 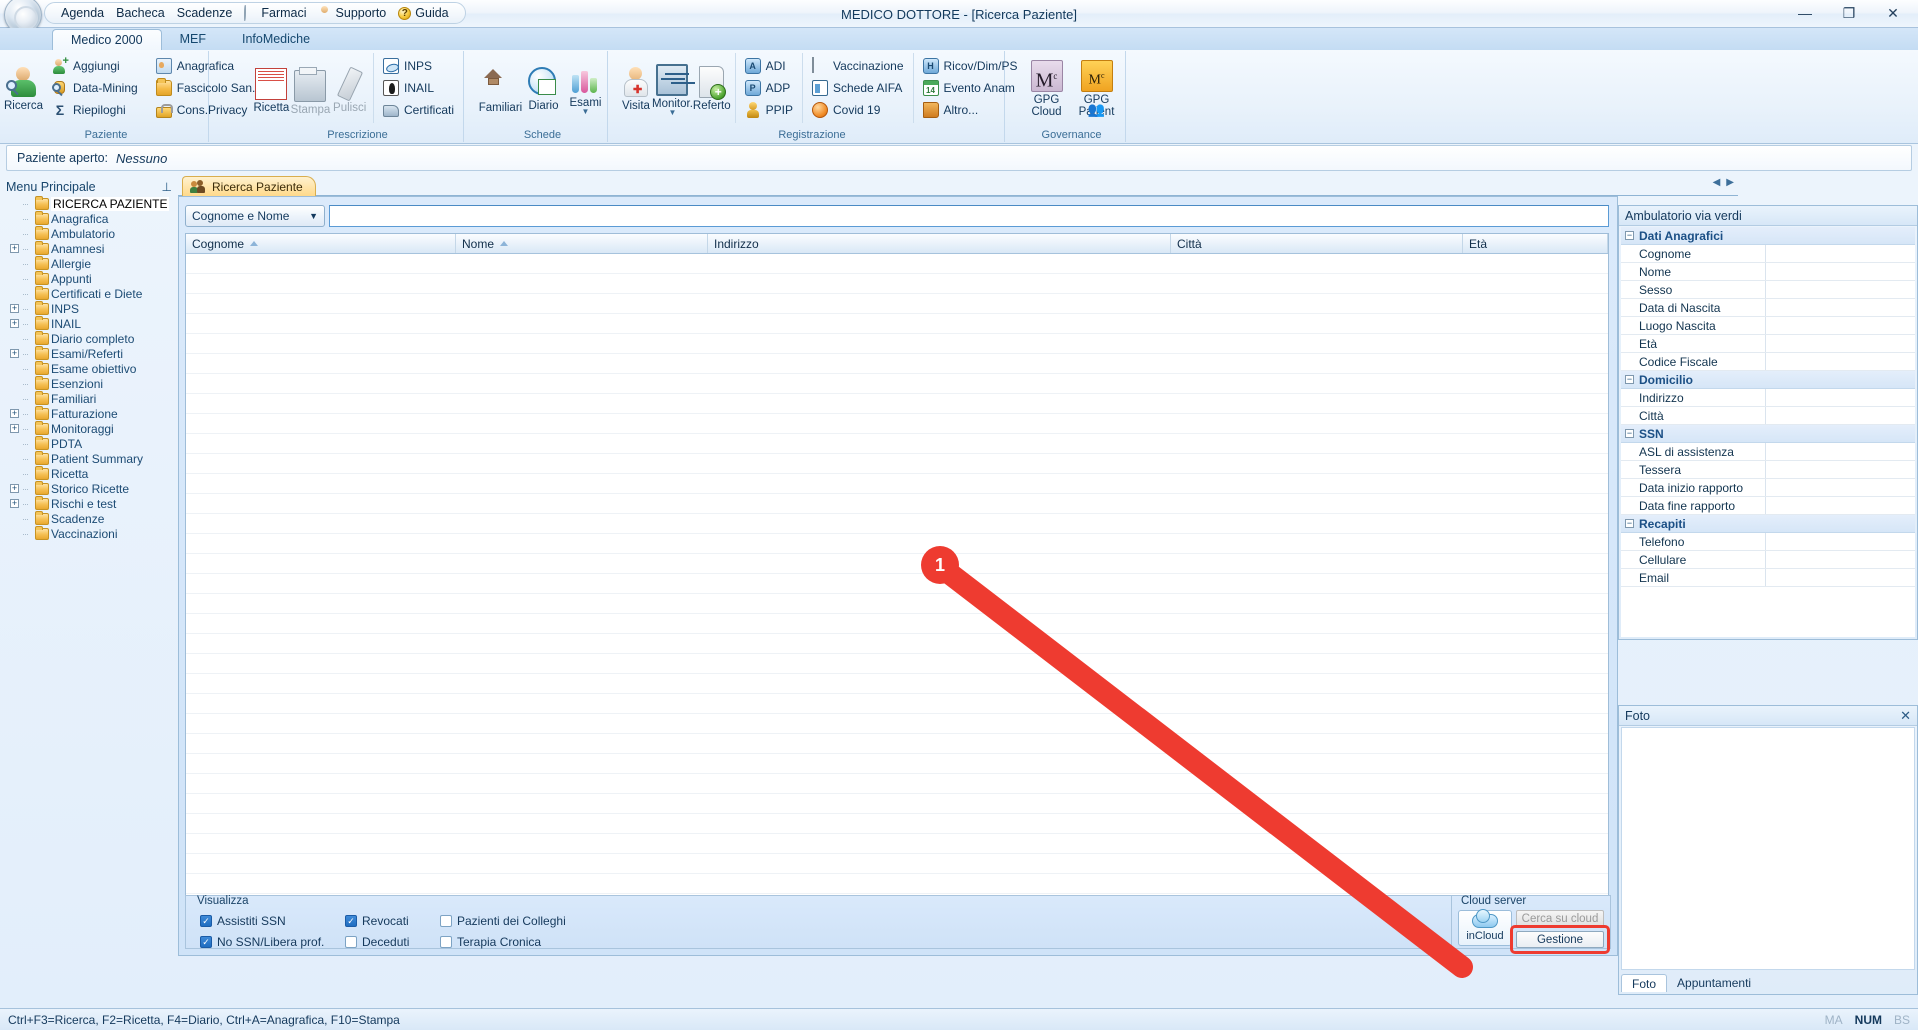 I want to click on sidebar-item-certificati-e-diete: ··· Certificati e Diete, so click(x=89, y=293).